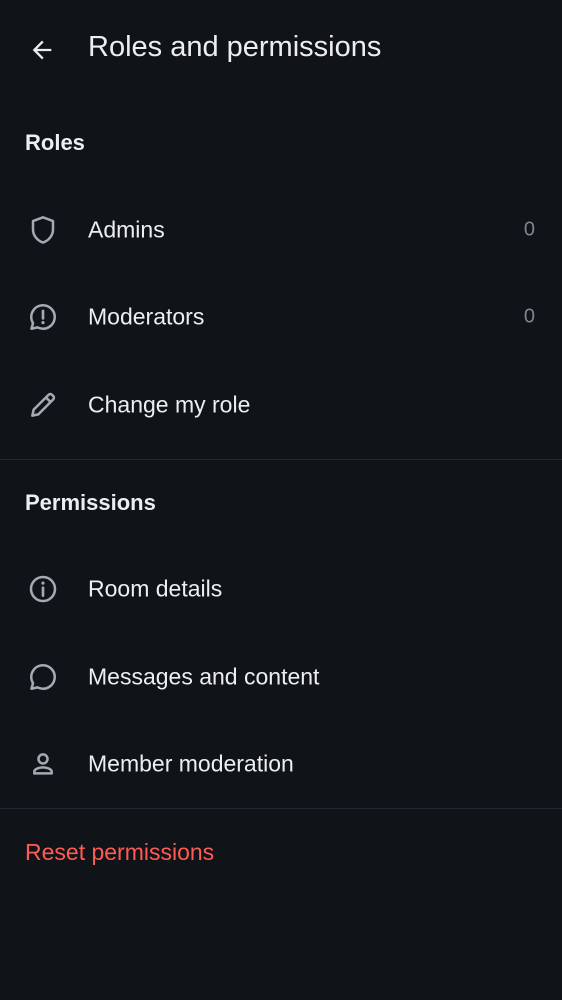  I want to click on top-app-bar: Roles and permissions, so click(281, 50).